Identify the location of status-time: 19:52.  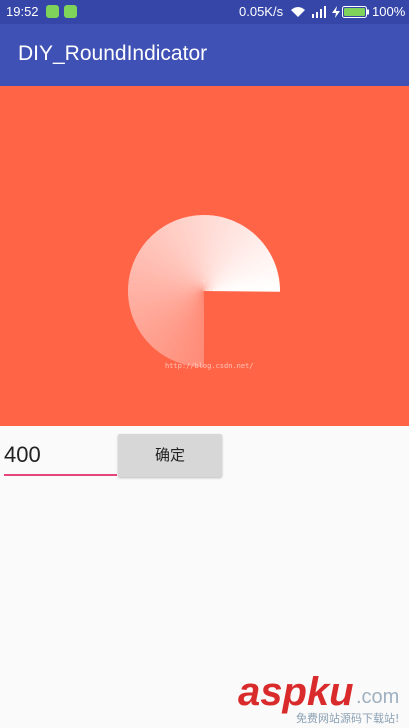
(22, 11).